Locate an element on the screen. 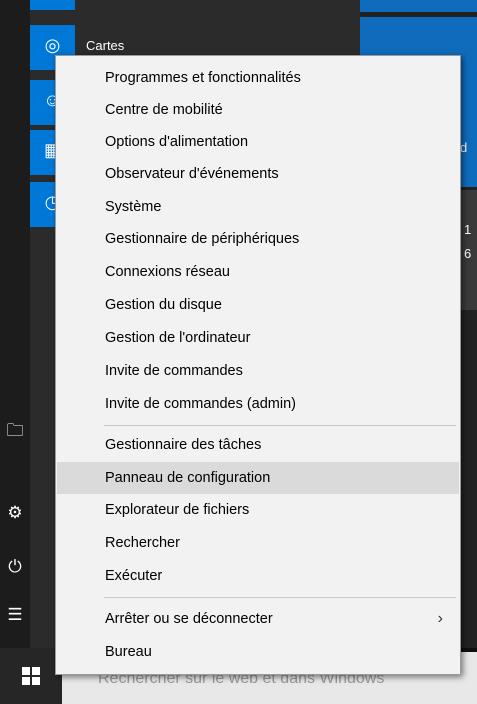  menu-item-arreter: Arrêter ou se déconnecter › is located at coordinates (258, 619).